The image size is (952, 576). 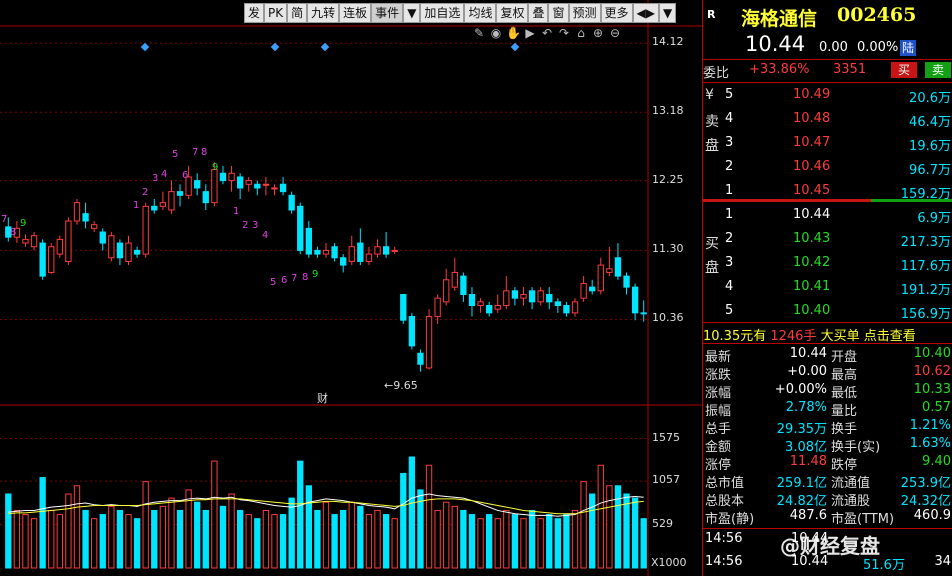 I want to click on book-volume: 6.9万, so click(x=934, y=218).